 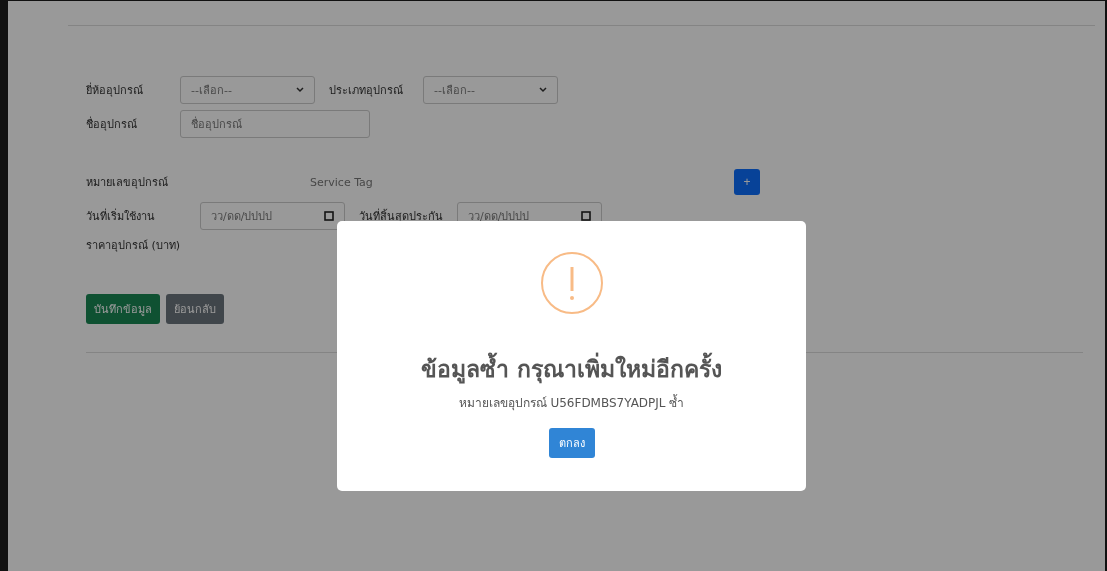 What do you see at coordinates (747, 182) in the screenshot?
I see `add-button: +` at bounding box center [747, 182].